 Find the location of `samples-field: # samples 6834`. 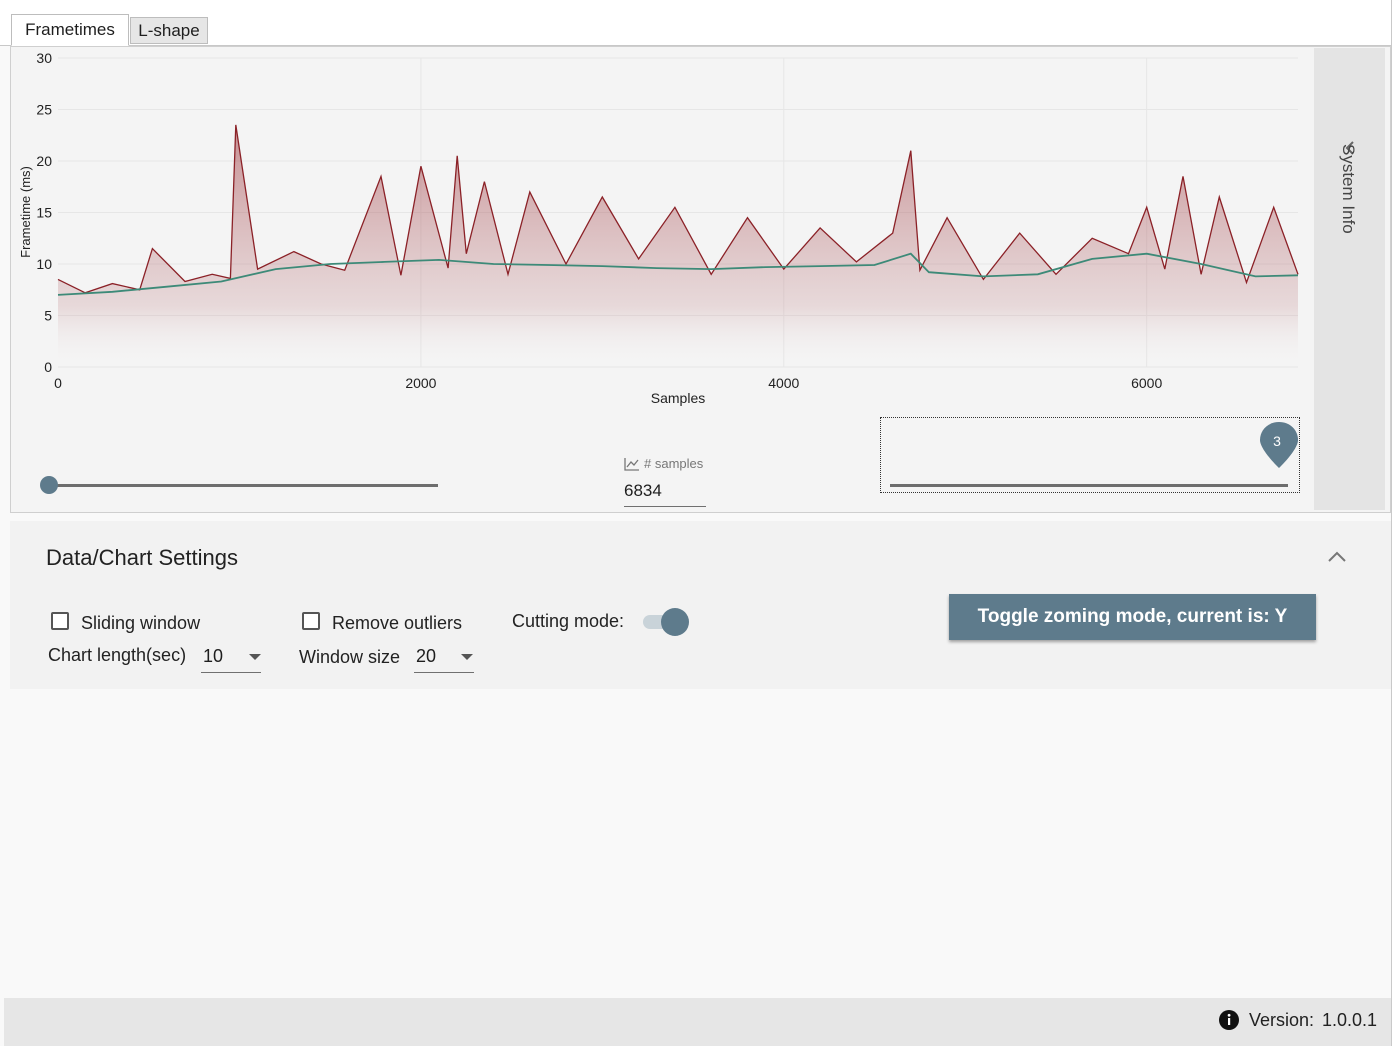

samples-field: # samples 6834 is located at coordinates (665, 482).